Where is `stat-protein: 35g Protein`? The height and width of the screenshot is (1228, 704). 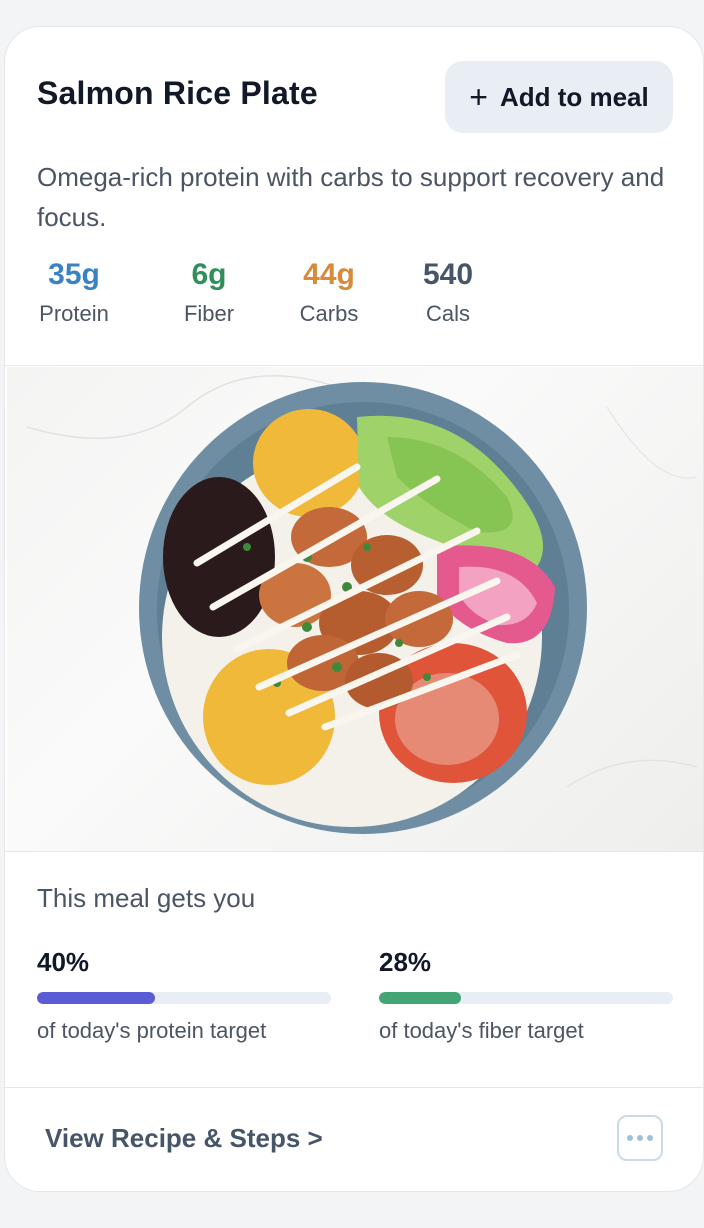 stat-protein: 35g Protein is located at coordinates (74, 291).